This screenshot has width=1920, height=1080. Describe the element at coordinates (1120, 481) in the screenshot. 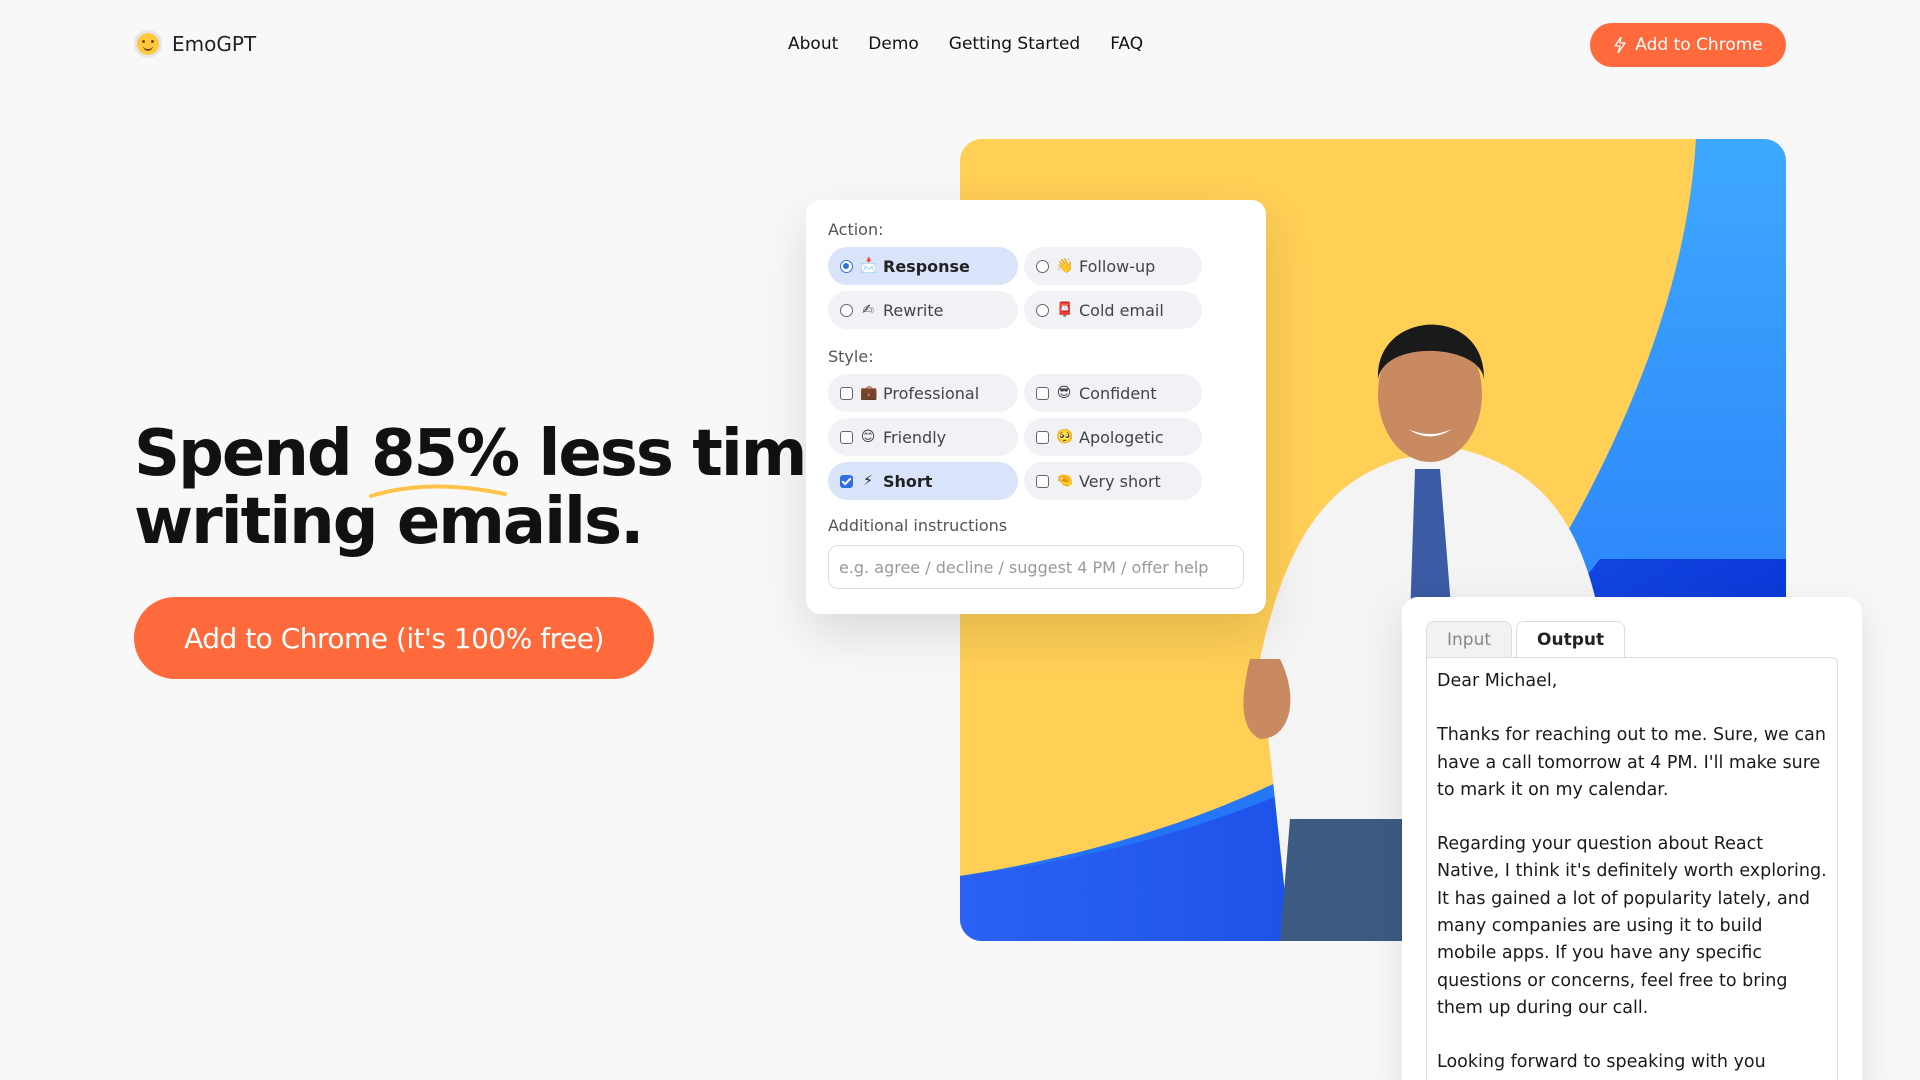

I see `style-option-label: Very short` at that location.